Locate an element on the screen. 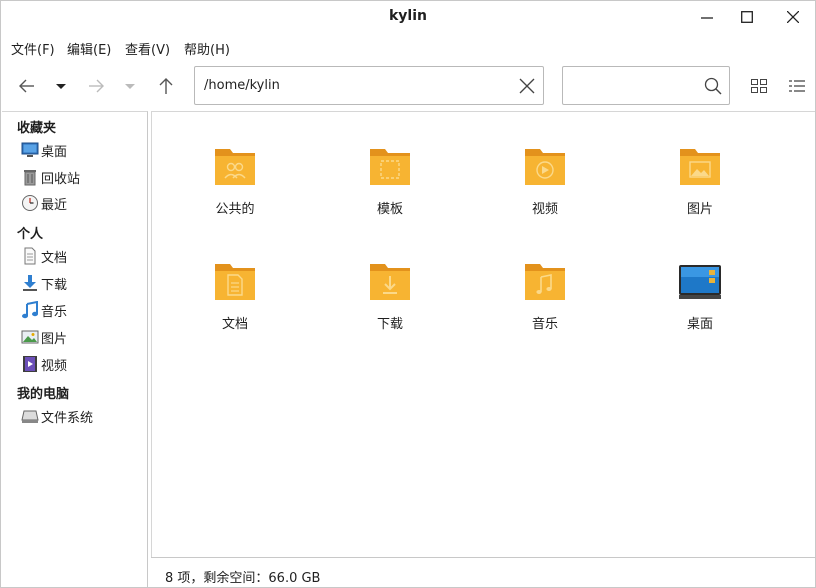 Image resolution: width=816 pixels, height=588 pixels. sidebar-item-label: 视频 is located at coordinates (54, 366).